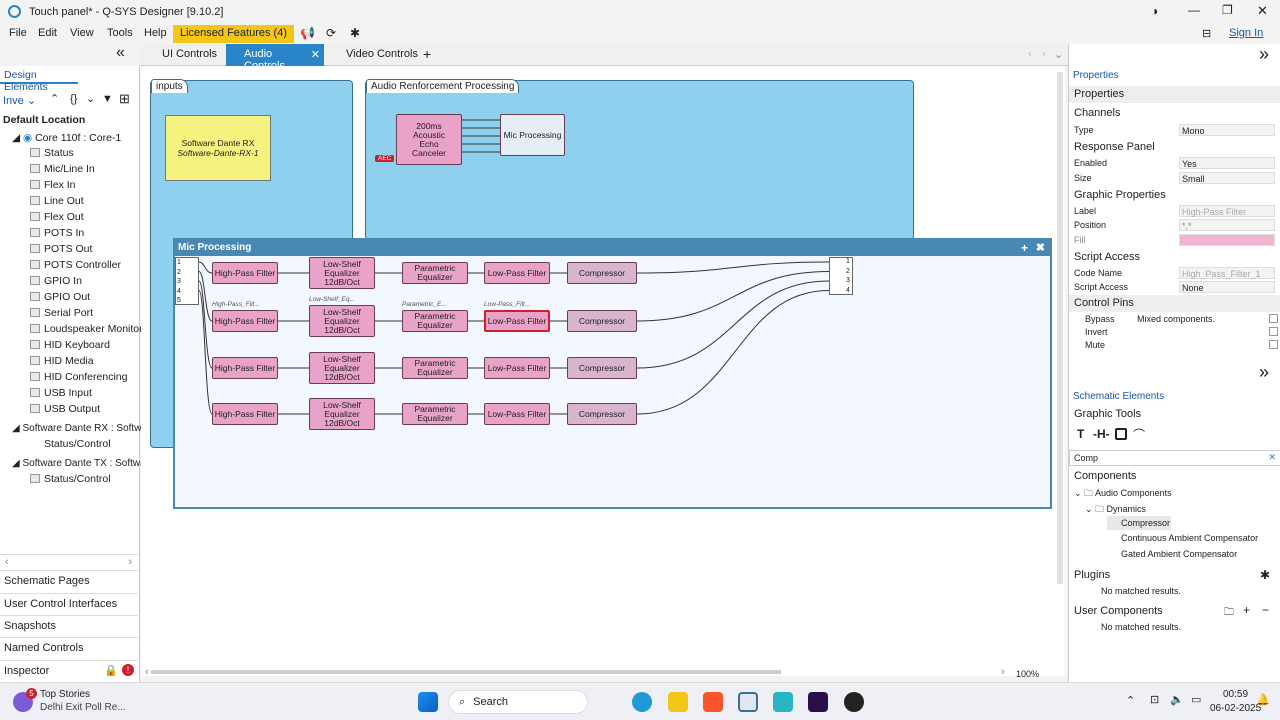 The image size is (1280, 720). Describe the element at coordinates (53, 185) in the screenshot. I see `tree-core-item: Flex In` at that location.